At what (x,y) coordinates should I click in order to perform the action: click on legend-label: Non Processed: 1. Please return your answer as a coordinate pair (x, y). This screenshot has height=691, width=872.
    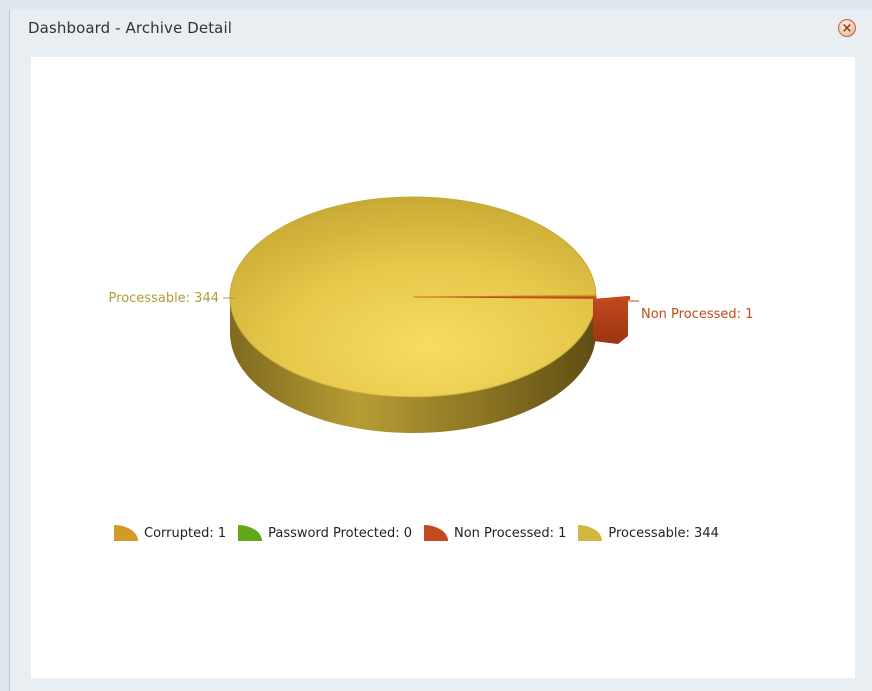
    Looking at the image, I should click on (510, 533).